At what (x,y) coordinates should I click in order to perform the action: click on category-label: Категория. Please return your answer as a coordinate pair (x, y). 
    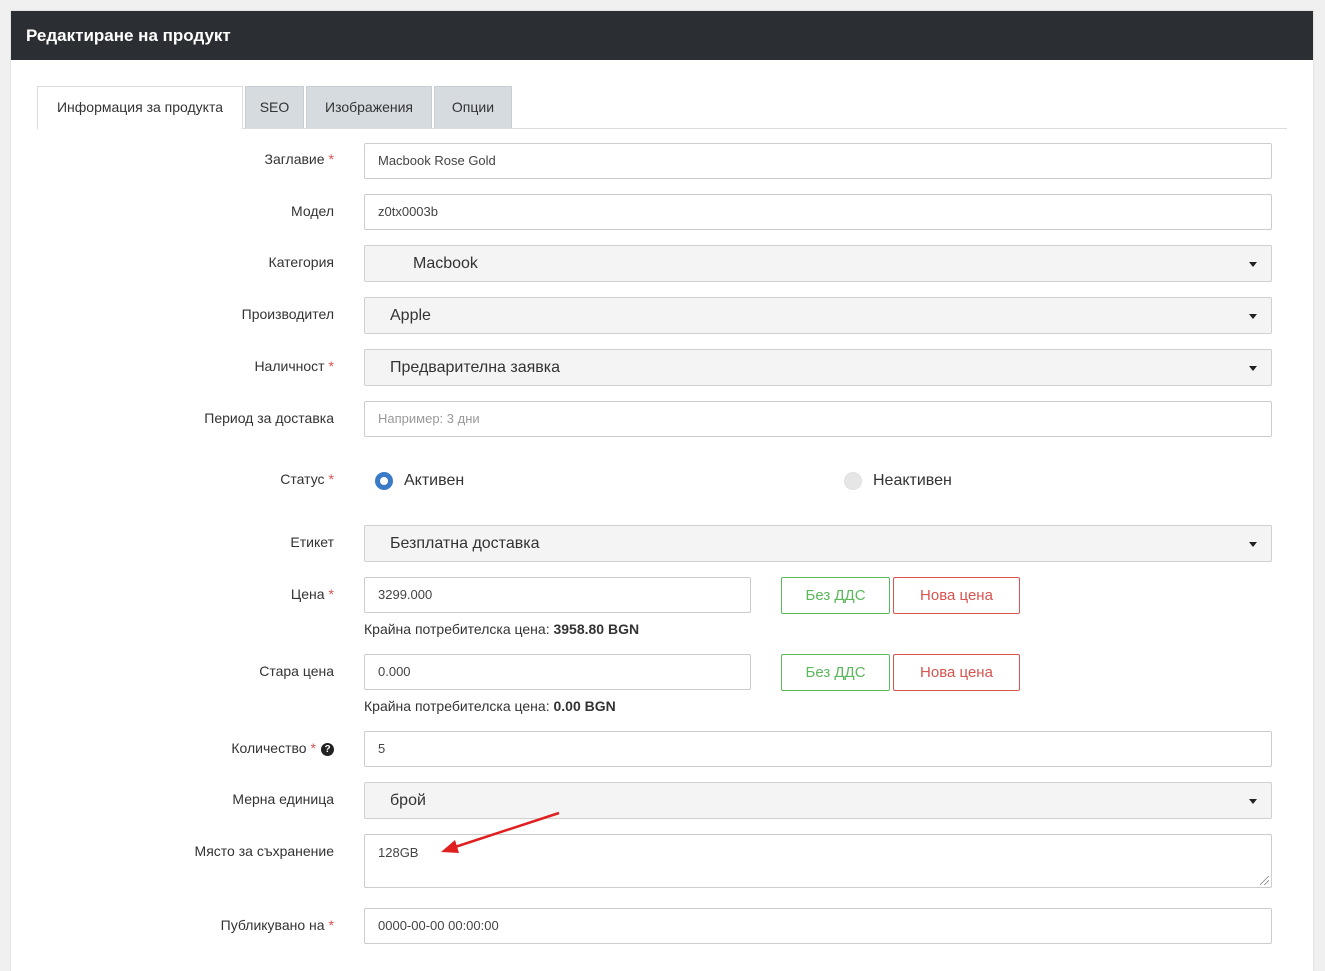
    Looking at the image, I should click on (301, 262).